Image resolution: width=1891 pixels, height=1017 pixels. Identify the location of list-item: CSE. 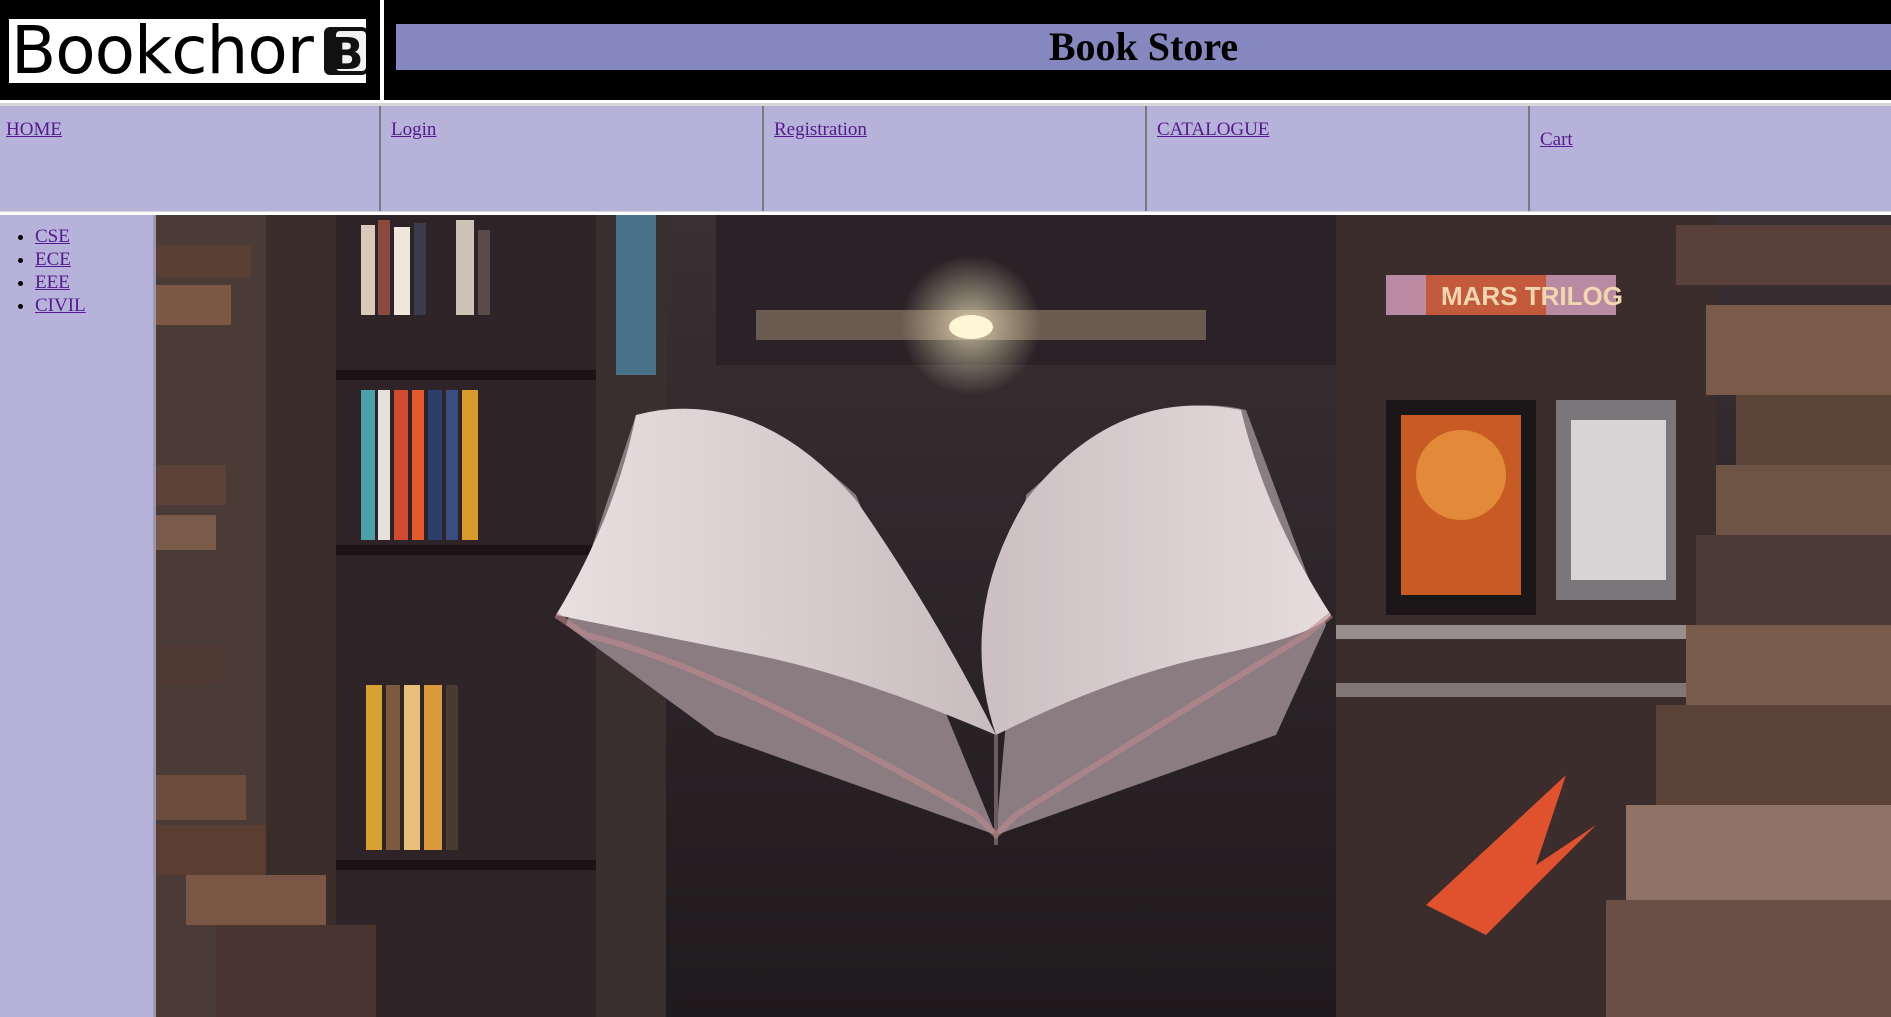
(94, 236).